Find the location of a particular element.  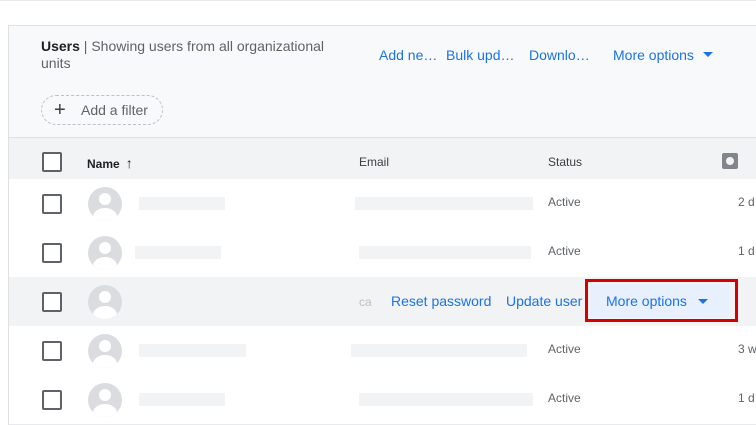

top-divider is located at coordinates (378, 0).